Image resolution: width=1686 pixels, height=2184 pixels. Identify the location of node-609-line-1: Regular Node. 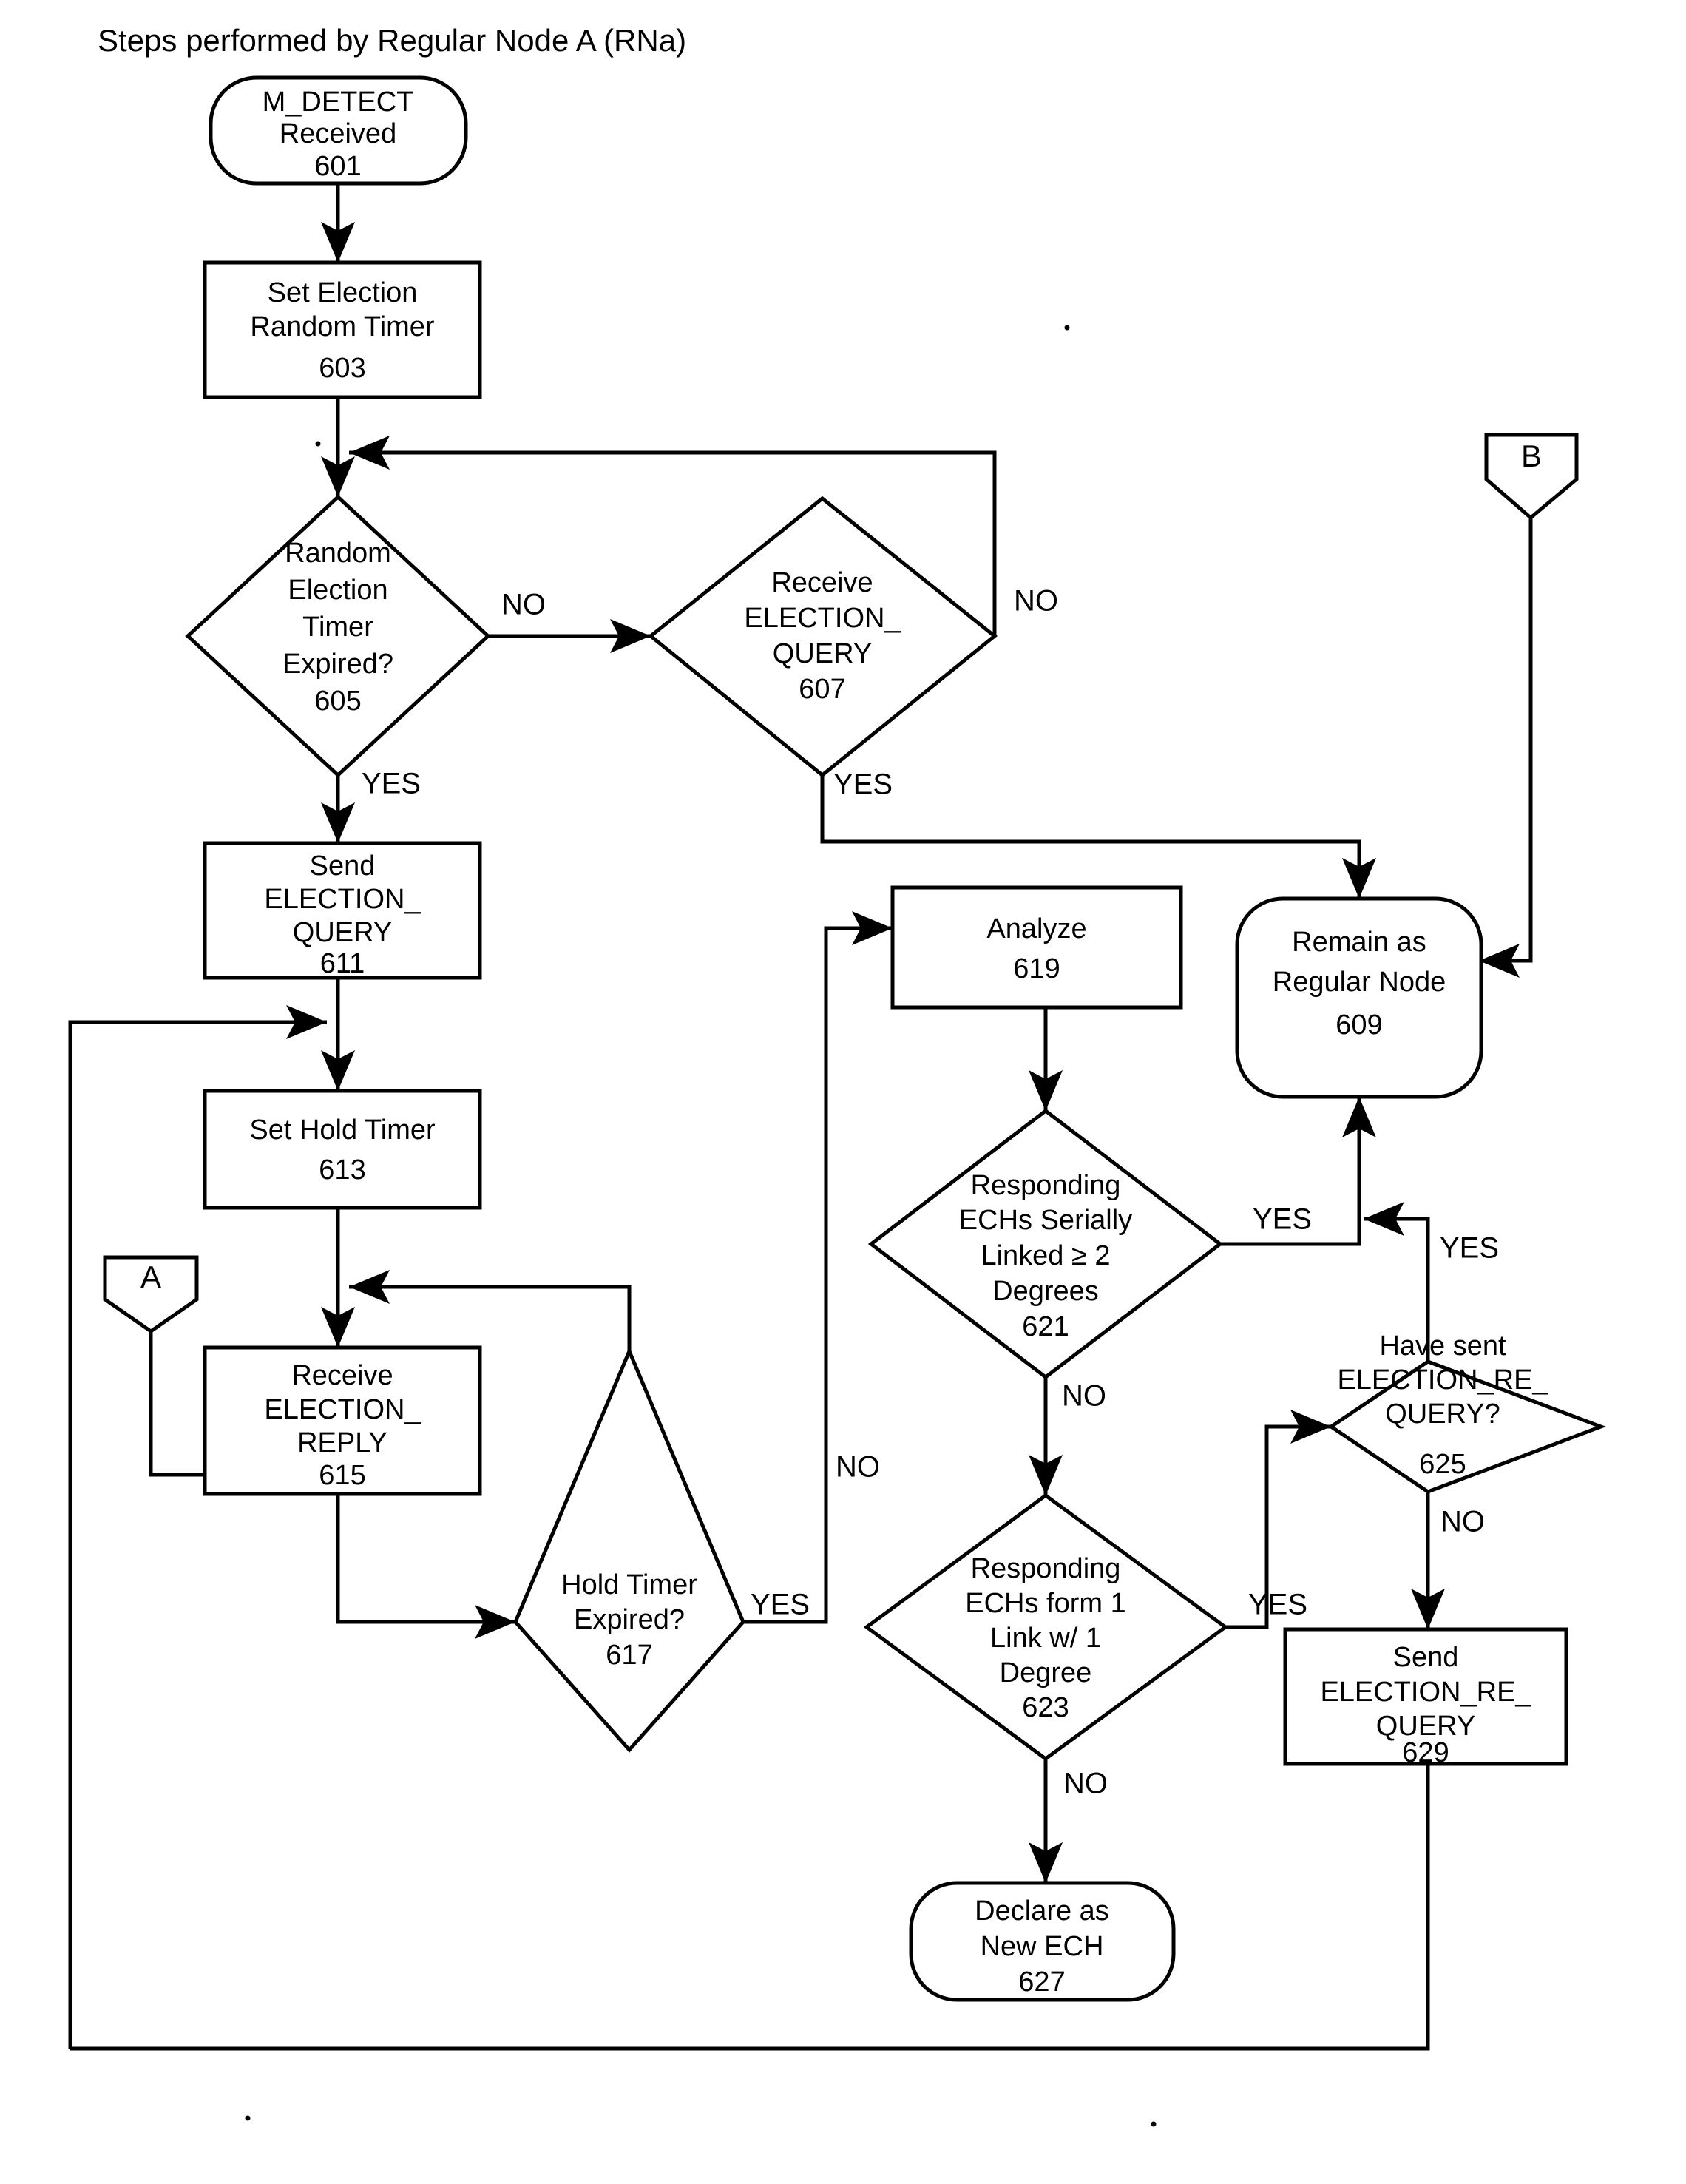
(1359, 983).